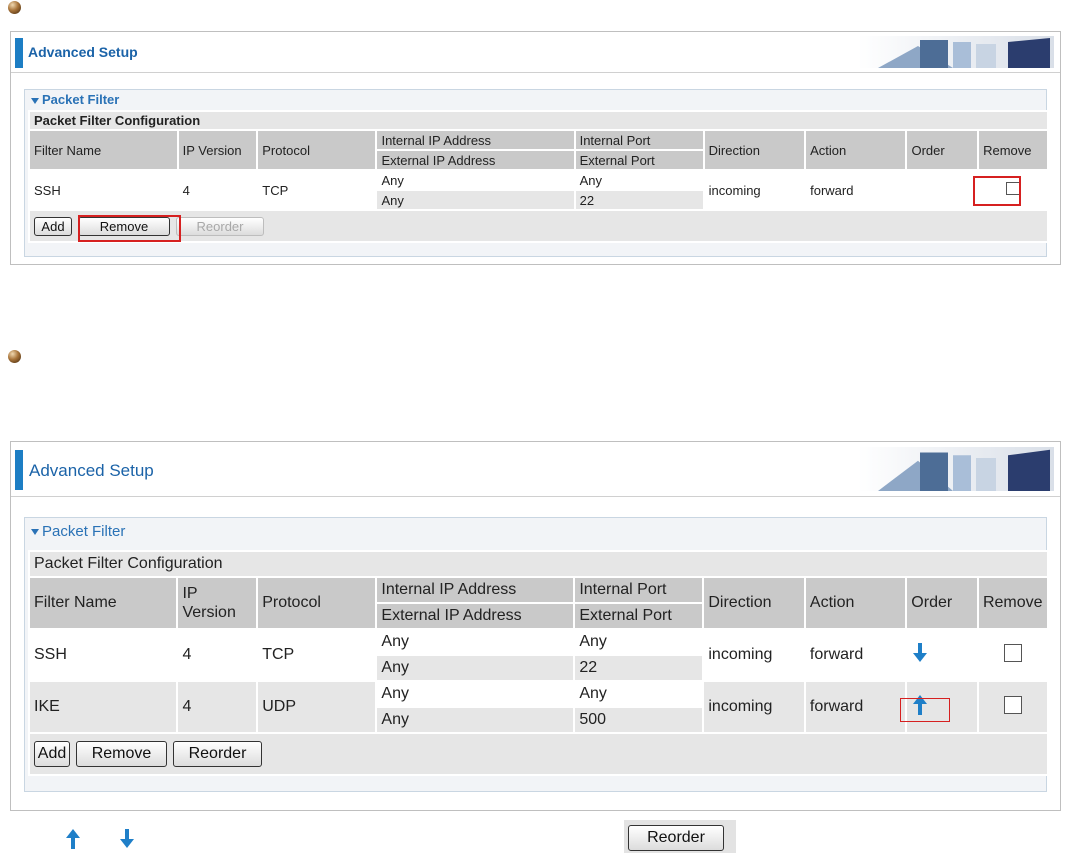 This screenshot has height=853, width=1069. I want to click on cell-filter-name: IKE, so click(103, 707).